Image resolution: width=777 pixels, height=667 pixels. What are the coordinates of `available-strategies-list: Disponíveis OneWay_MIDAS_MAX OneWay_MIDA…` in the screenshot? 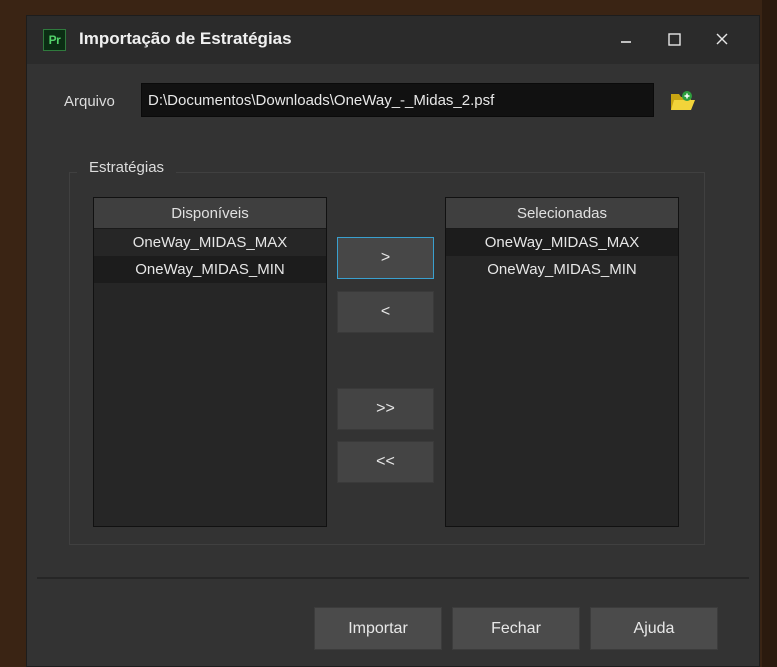 It's located at (210, 362).